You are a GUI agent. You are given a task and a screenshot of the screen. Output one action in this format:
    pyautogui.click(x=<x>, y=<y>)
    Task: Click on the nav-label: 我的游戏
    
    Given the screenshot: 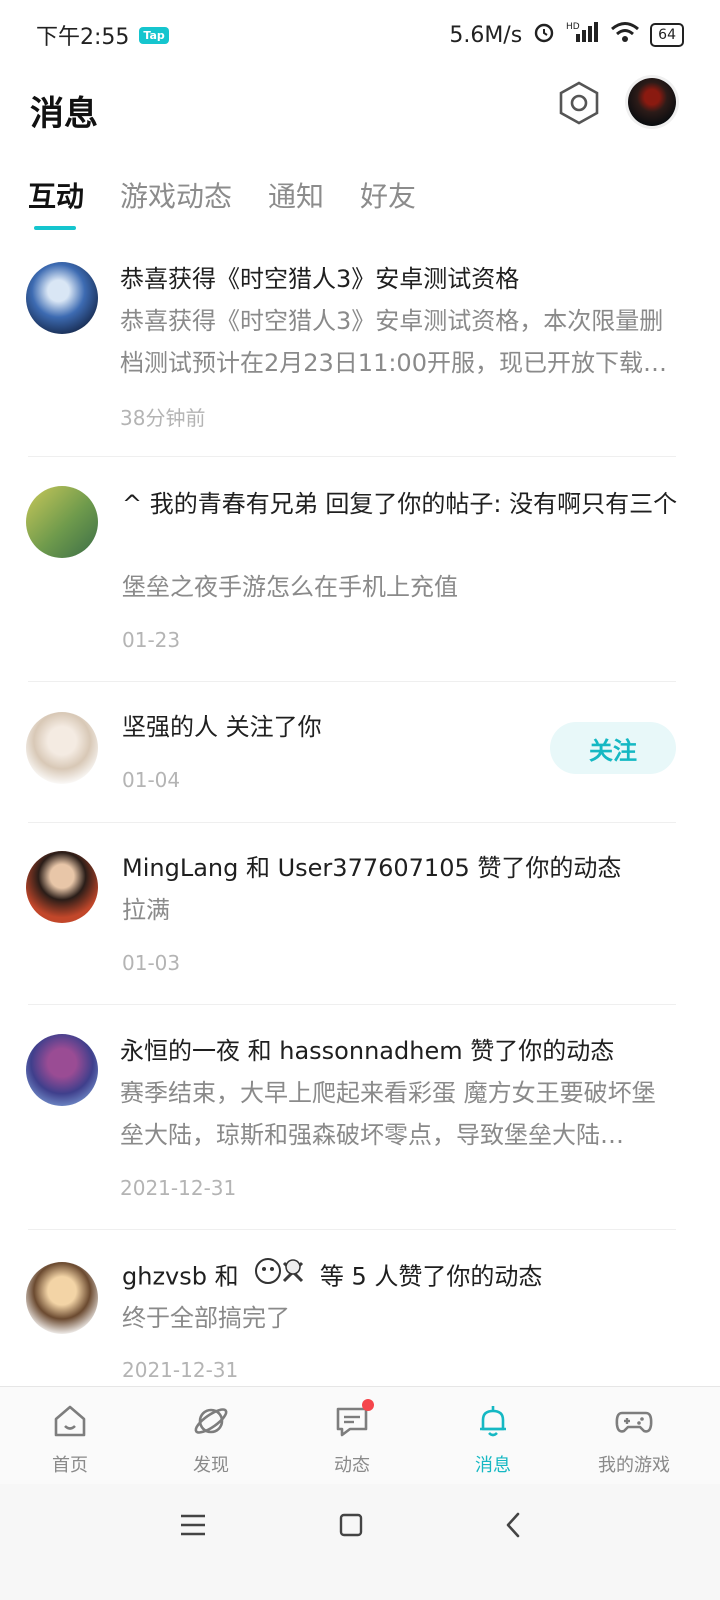 What is the action you would take?
    pyautogui.click(x=634, y=1465)
    